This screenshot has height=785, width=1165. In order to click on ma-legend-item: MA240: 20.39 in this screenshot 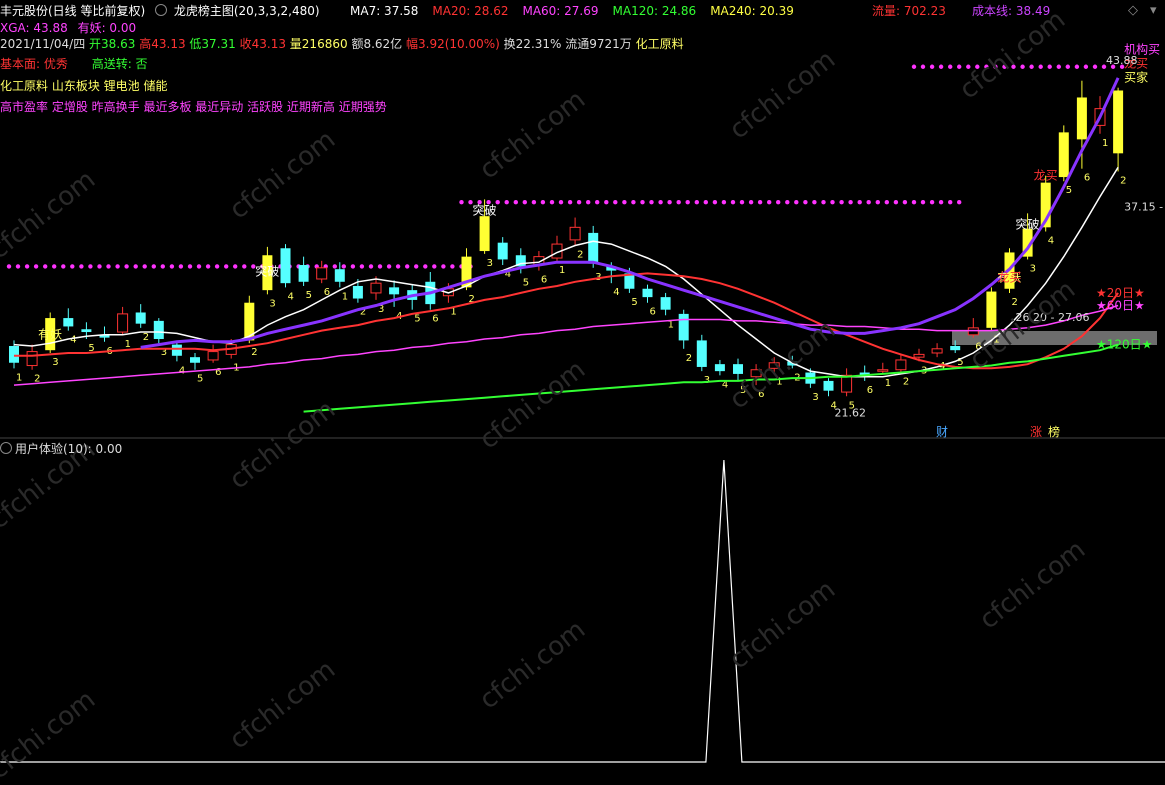, I will do `click(752, 11)`.